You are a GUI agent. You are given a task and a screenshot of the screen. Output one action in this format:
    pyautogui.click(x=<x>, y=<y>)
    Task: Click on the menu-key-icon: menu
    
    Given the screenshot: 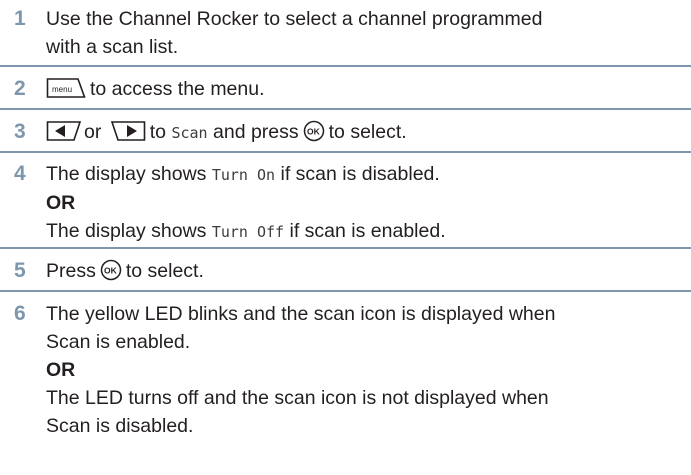 What is the action you would take?
    pyautogui.click(x=66, y=92)
    